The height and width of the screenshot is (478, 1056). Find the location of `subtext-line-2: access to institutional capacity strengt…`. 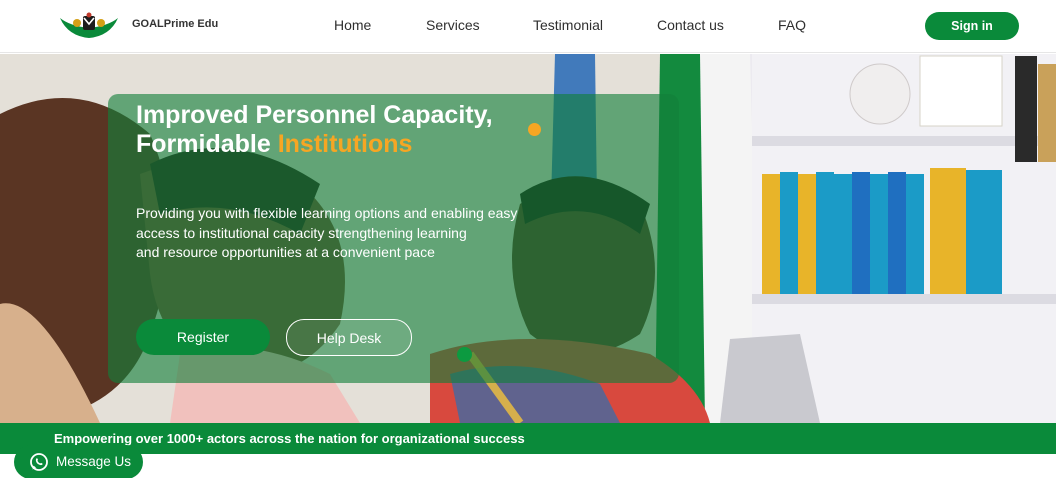

subtext-line-2: access to institutional capacity strengt… is located at coordinates (301, 232).